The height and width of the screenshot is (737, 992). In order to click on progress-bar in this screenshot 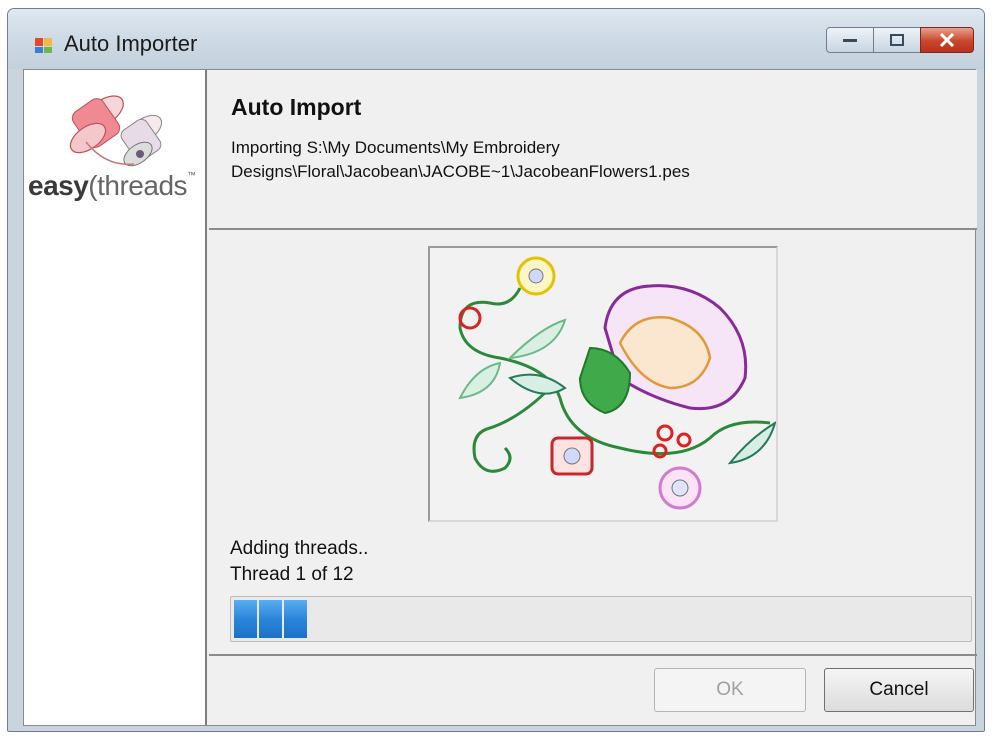, I will do `click(601, 619)`.